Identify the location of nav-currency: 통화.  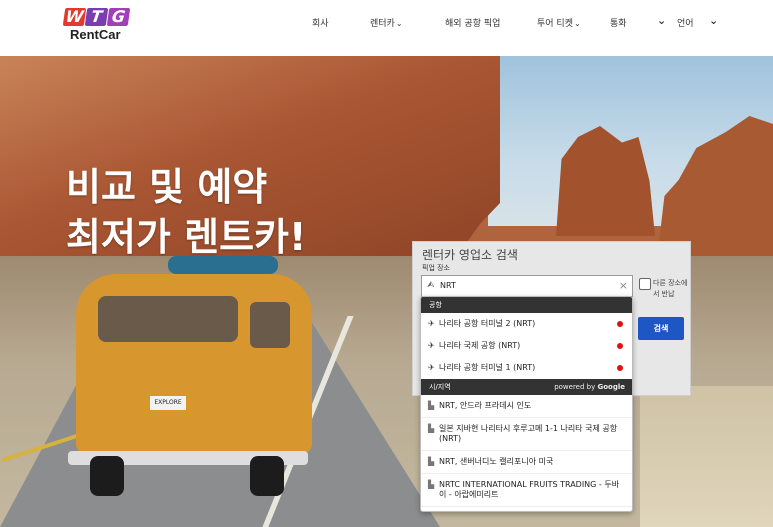
(618, 22).